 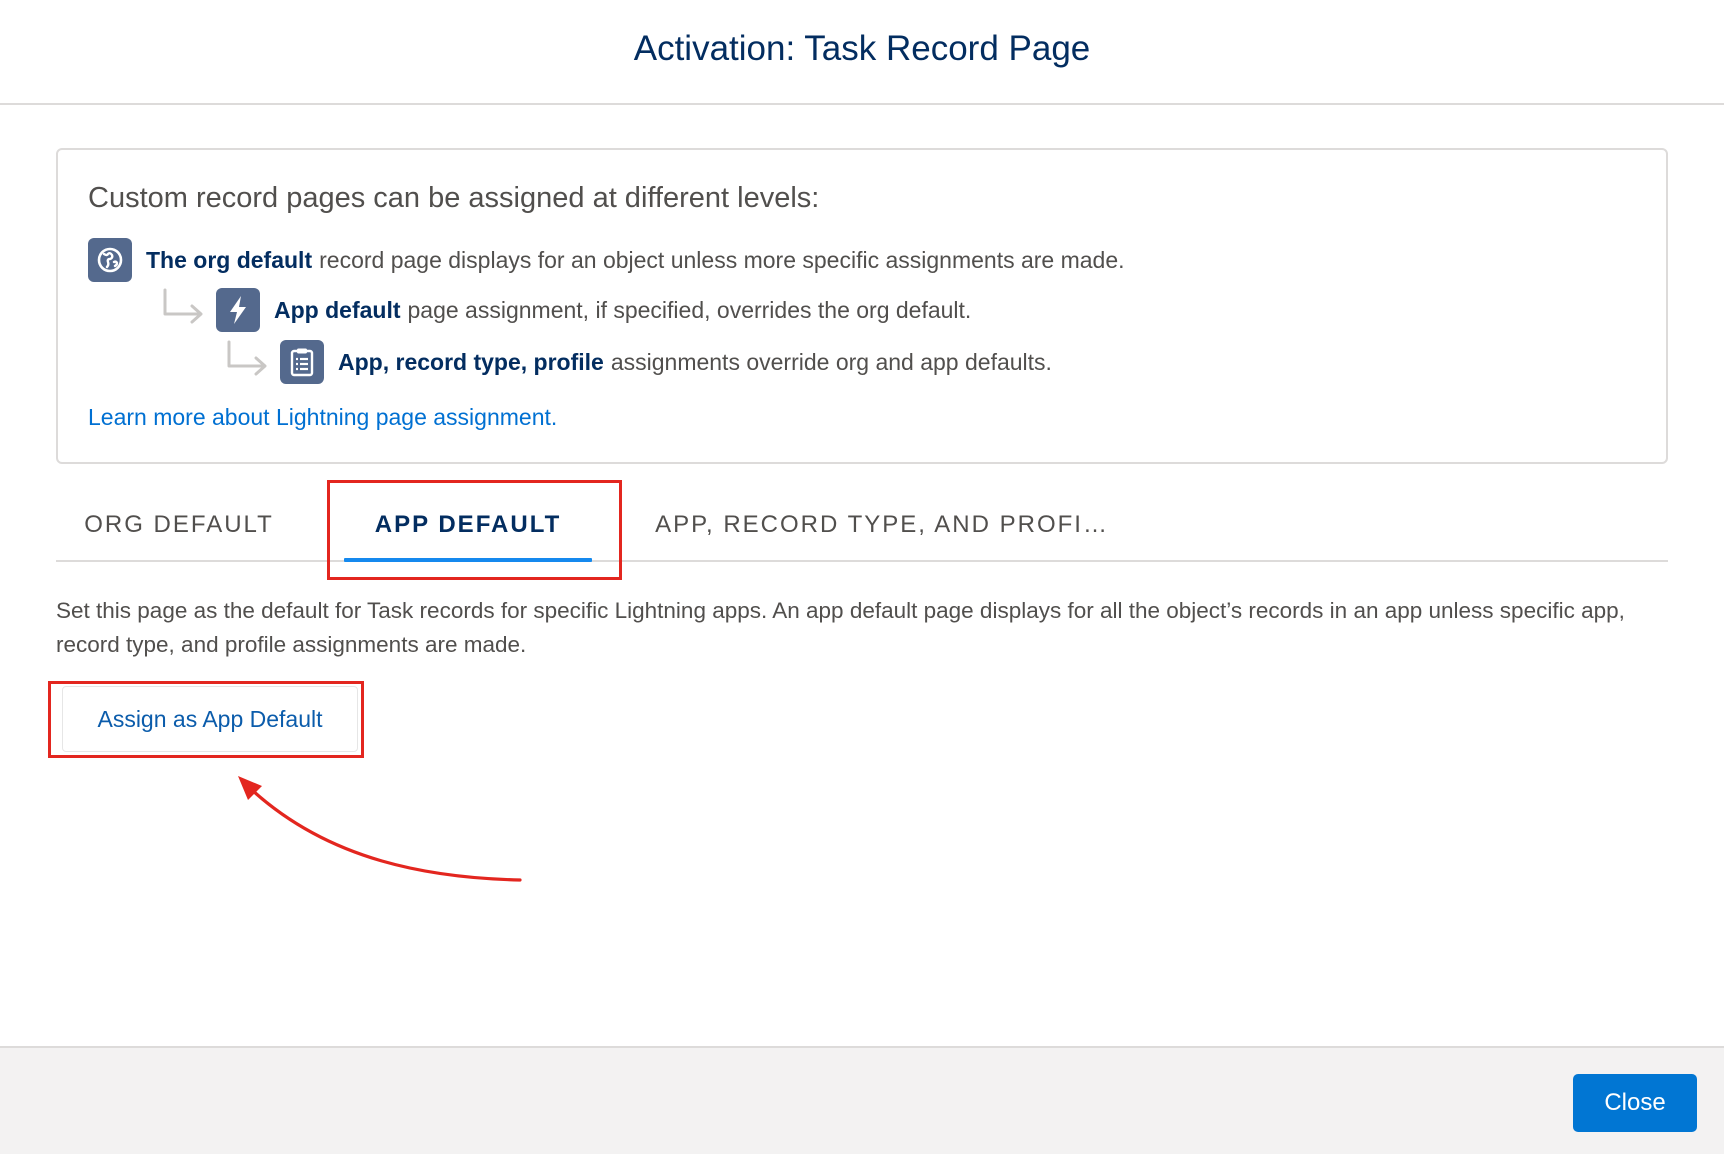 What do you see at coordinates (238, 310) in the screenshot?
I see `lightning-bolt-icon` at bounding box center [238, 310].